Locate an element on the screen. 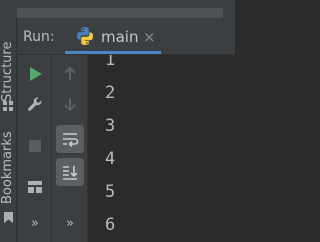 The image size is (320, 242). stop-button is located at coordinates (35, 146).